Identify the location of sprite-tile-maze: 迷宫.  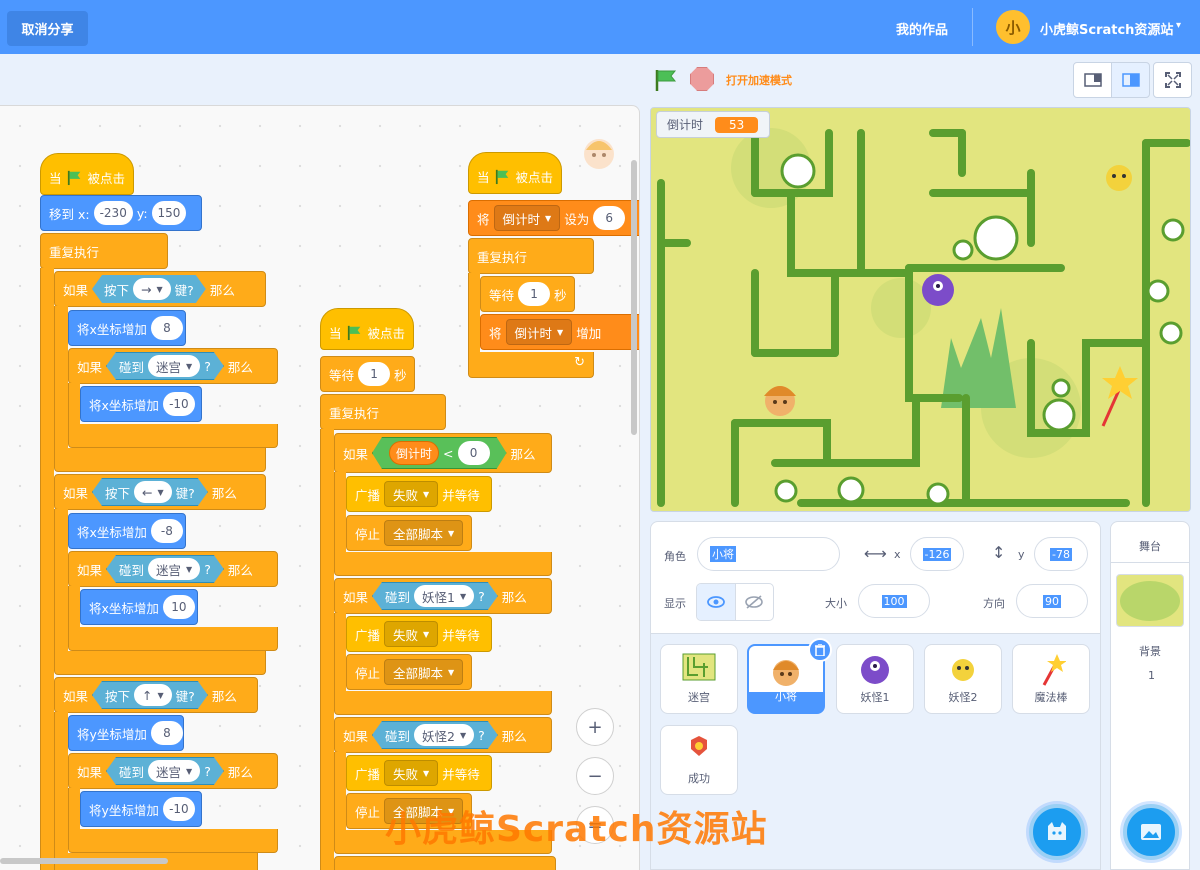
(699, 679).